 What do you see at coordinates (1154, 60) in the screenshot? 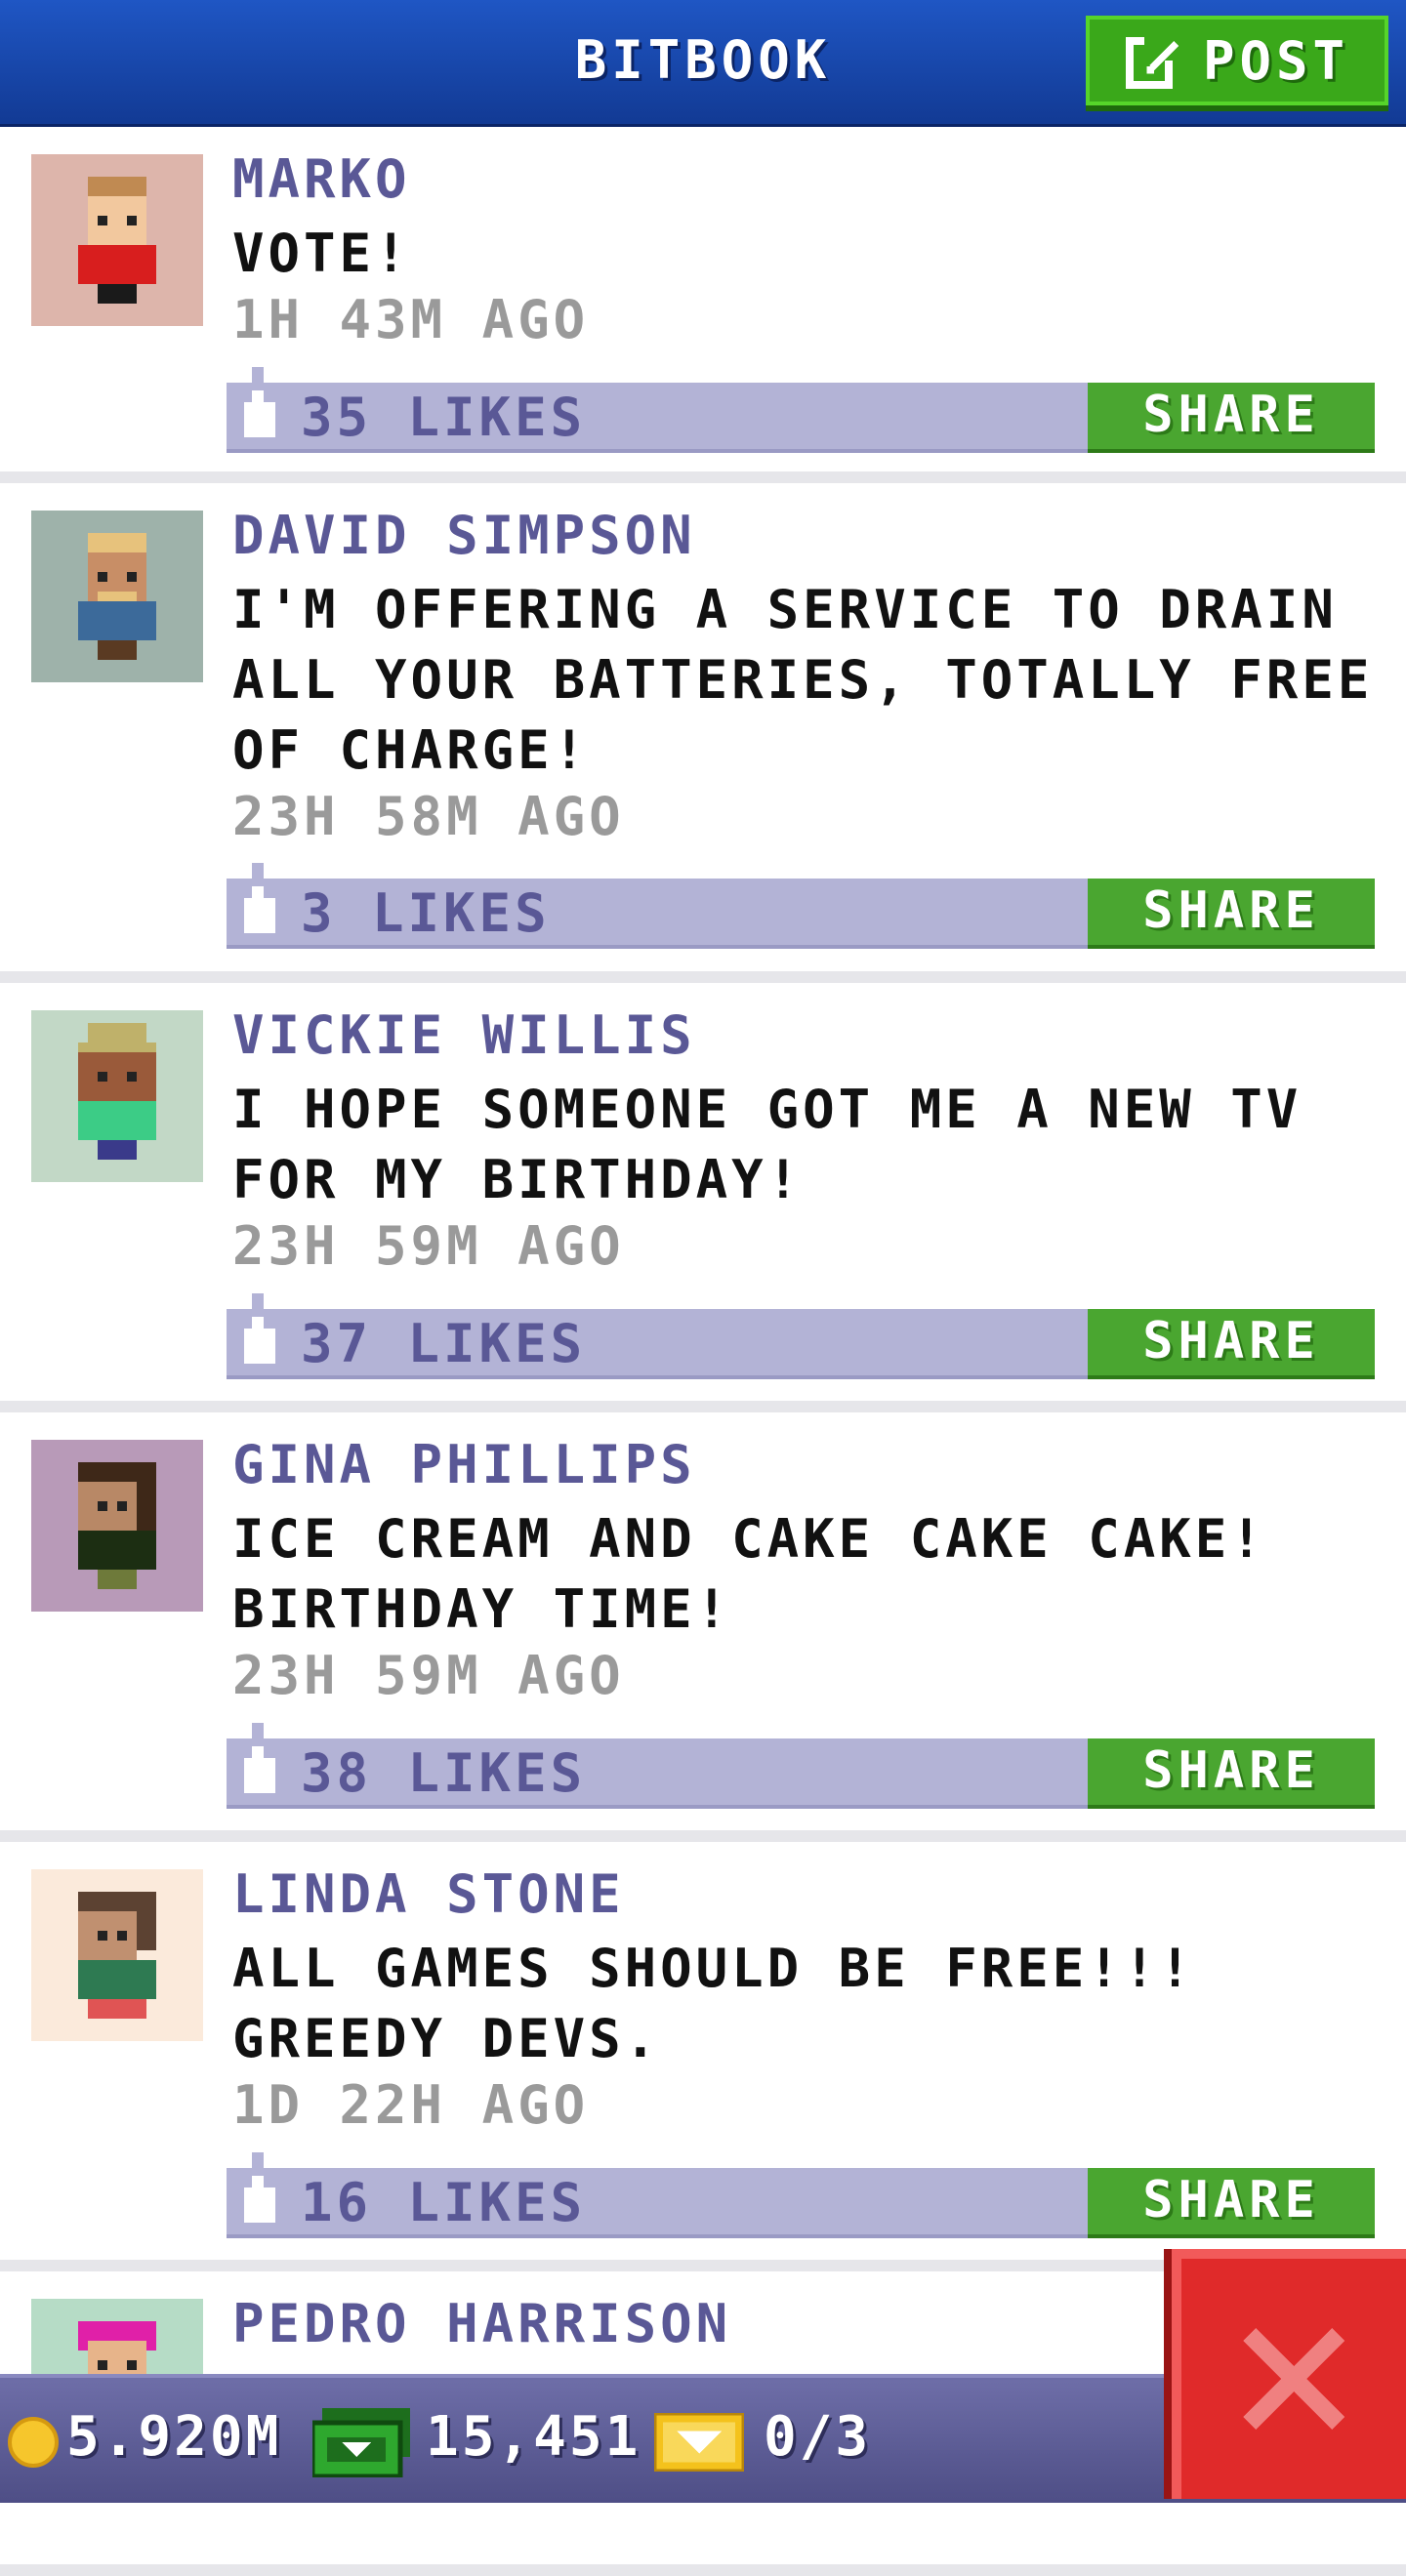
I see `edit-icon` at bounding box center [1154, 60].